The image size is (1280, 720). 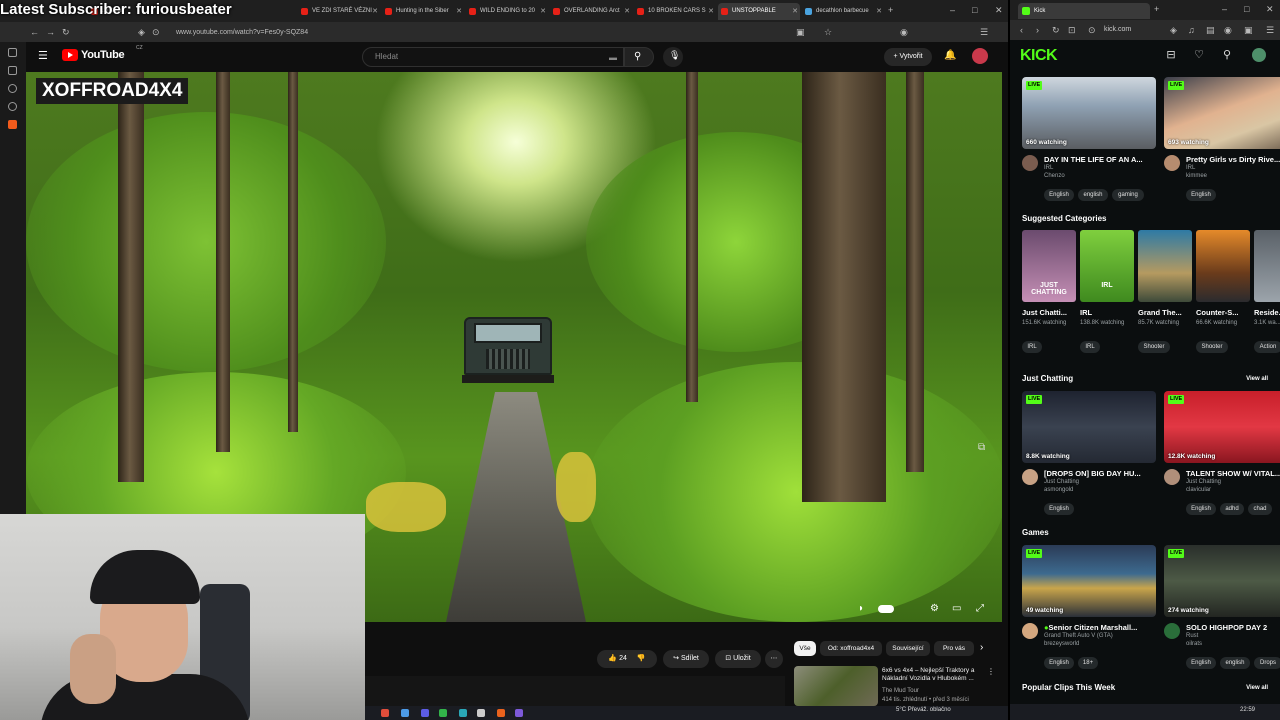 What do you see at coordinates (1037, 30) in the screenshot?
I see `forward-icon: ›` at bounding box center [1037, 30].